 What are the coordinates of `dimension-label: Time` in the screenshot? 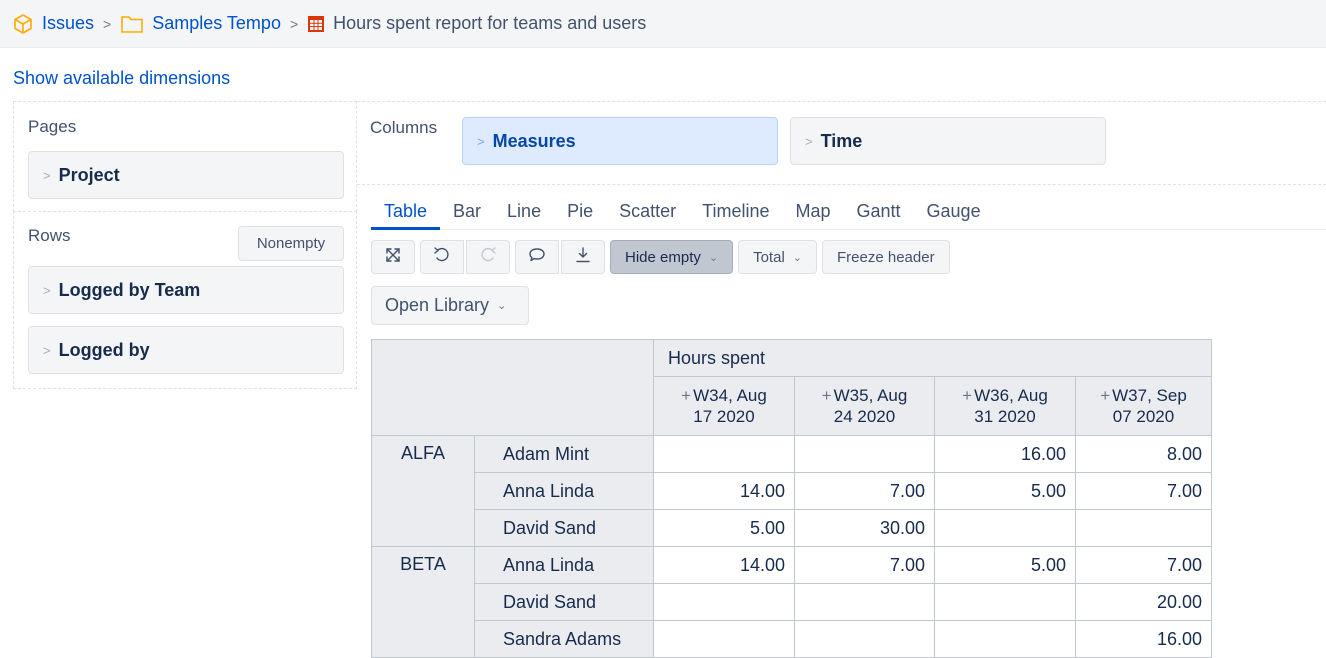 It's located at (841, 140).